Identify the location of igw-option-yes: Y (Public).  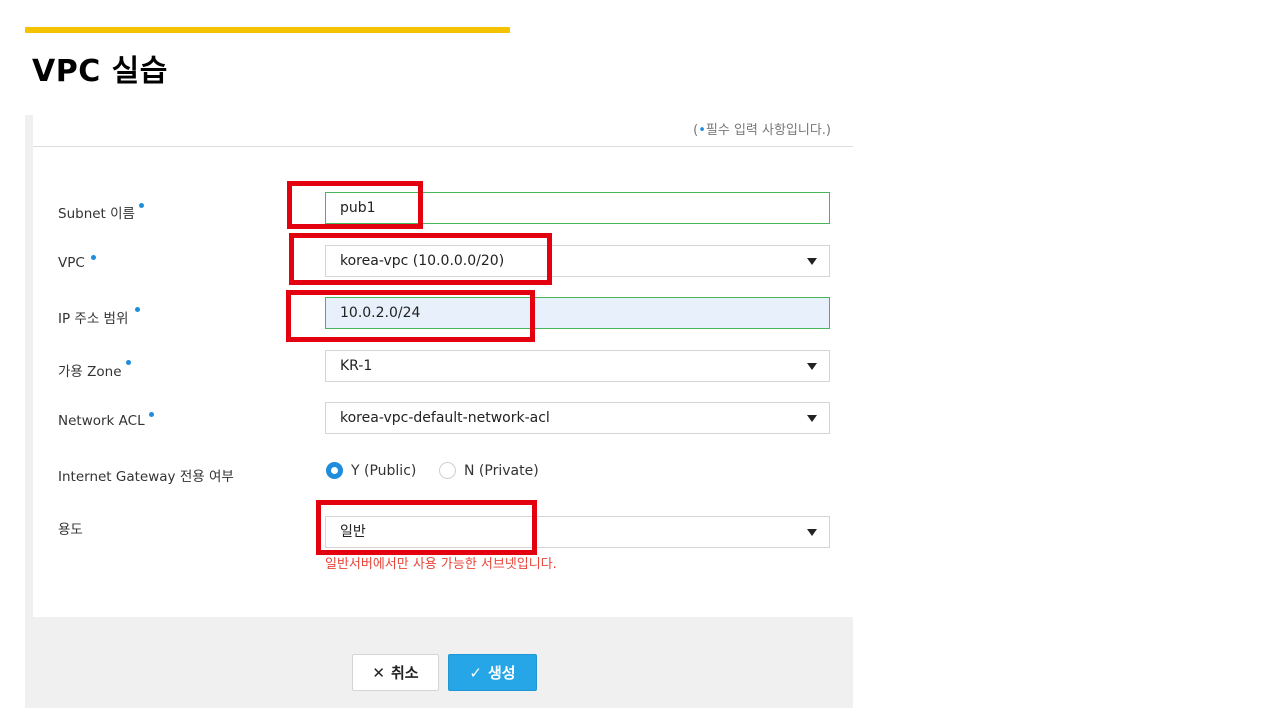
(371, 470).